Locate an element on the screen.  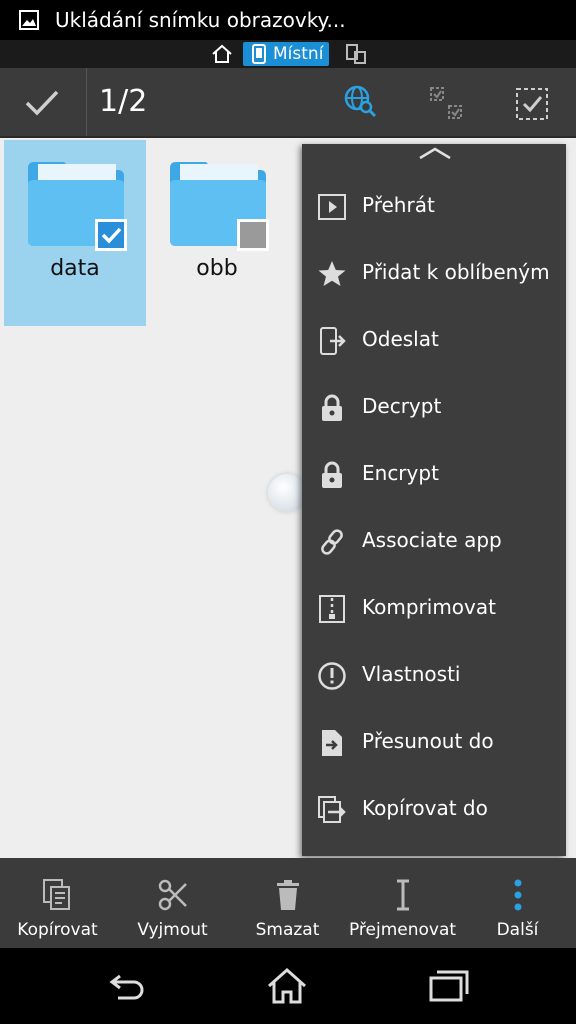
zip-icon is located at coordinates (332, 609).